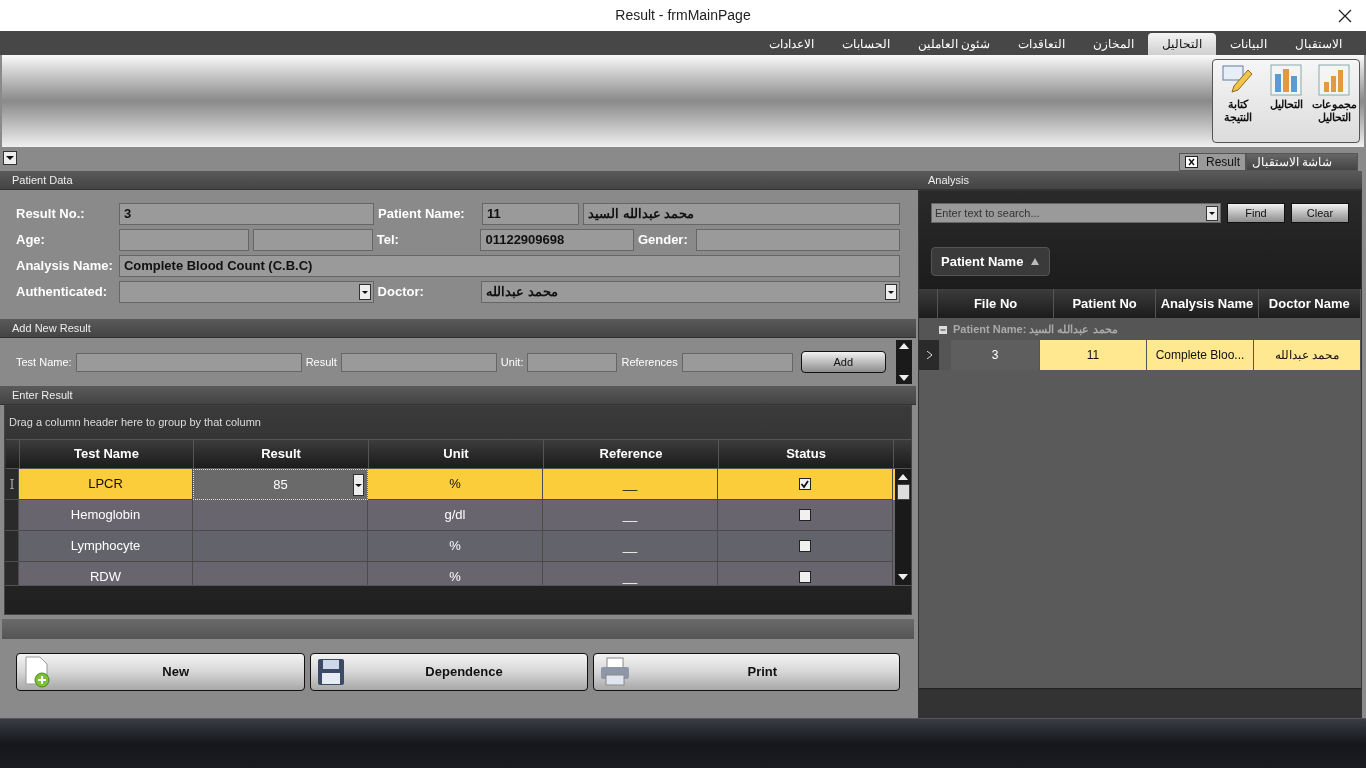 The width and height of the screenshot is (1366, 768). Describe the element at coordinates (388, 240) in the screenshot. I see `field-label: Tel:` at that location.